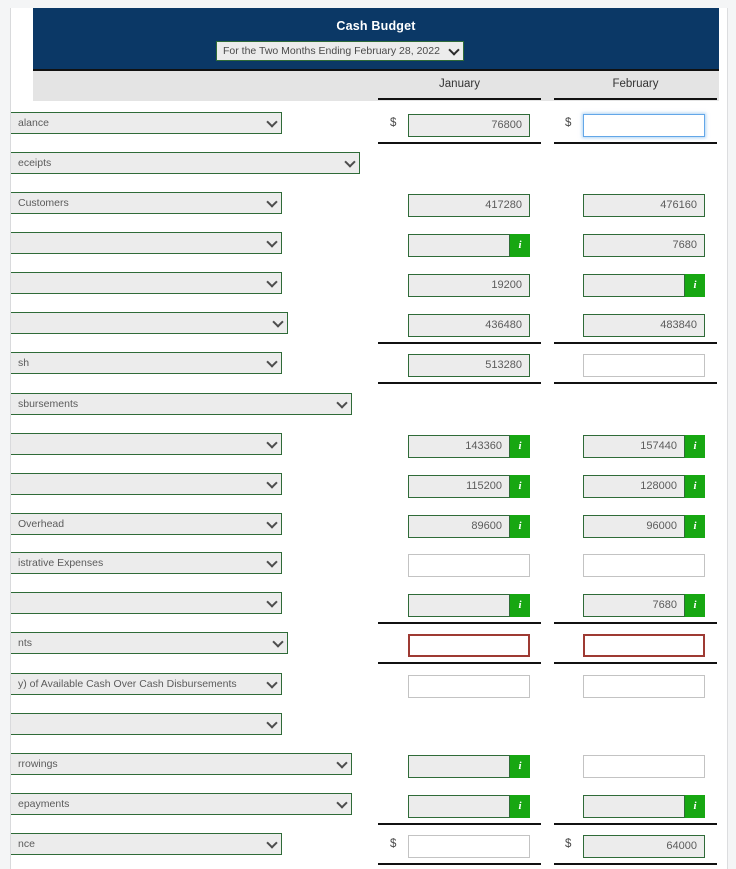  What do you see at coordinates (459, 623) in the screenshot?
I see `january-disbursement-row-4-underline` at bounding box center [459, 623].